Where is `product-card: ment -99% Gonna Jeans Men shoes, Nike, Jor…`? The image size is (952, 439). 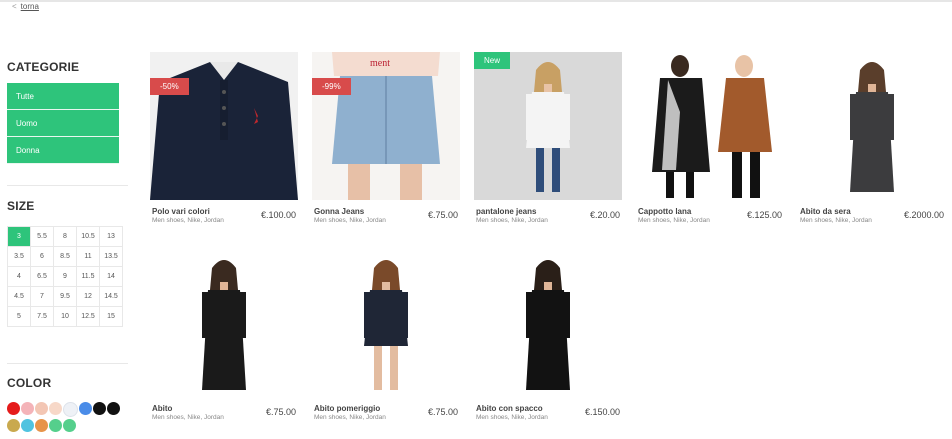
product-card: ment -99% Gonna Jeans Men shoes, Nike, Jor… is located at coordinates (386, 138).